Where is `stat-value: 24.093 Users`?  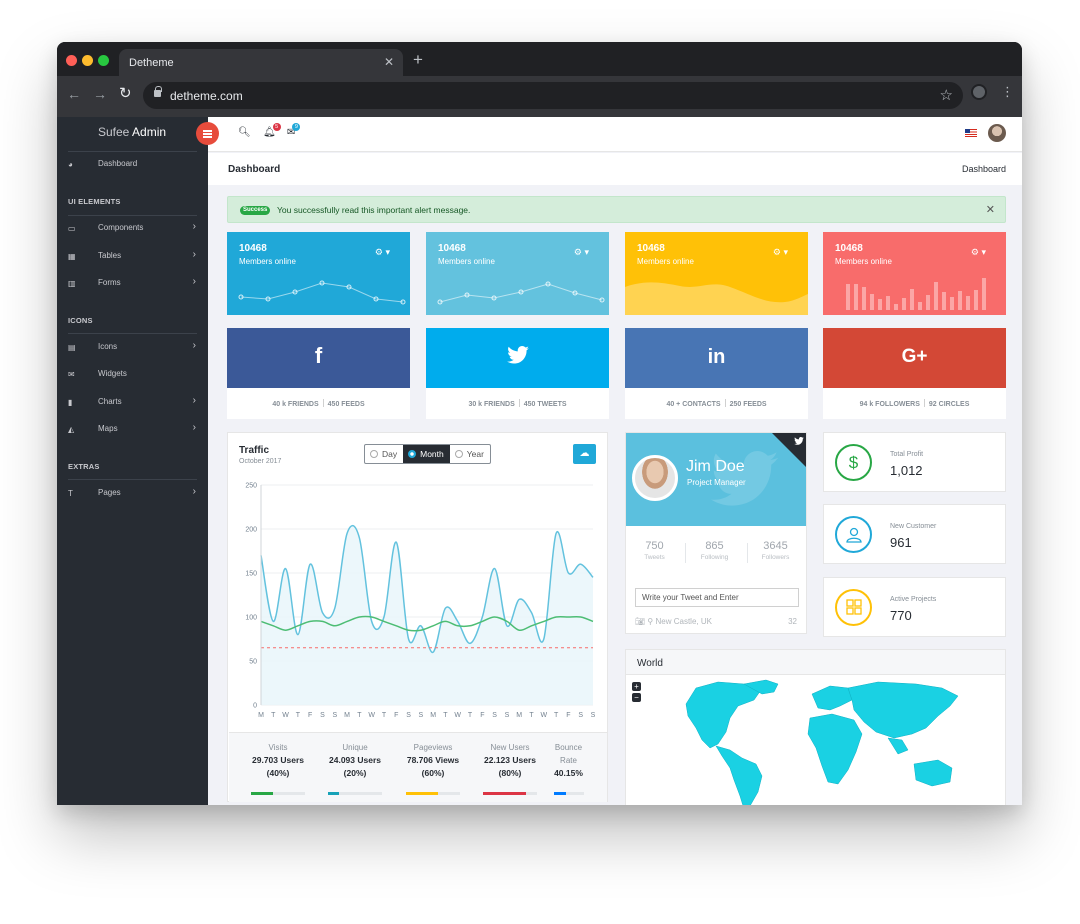 stat-value: 24.093 Users is located at coordinates (355, 760).